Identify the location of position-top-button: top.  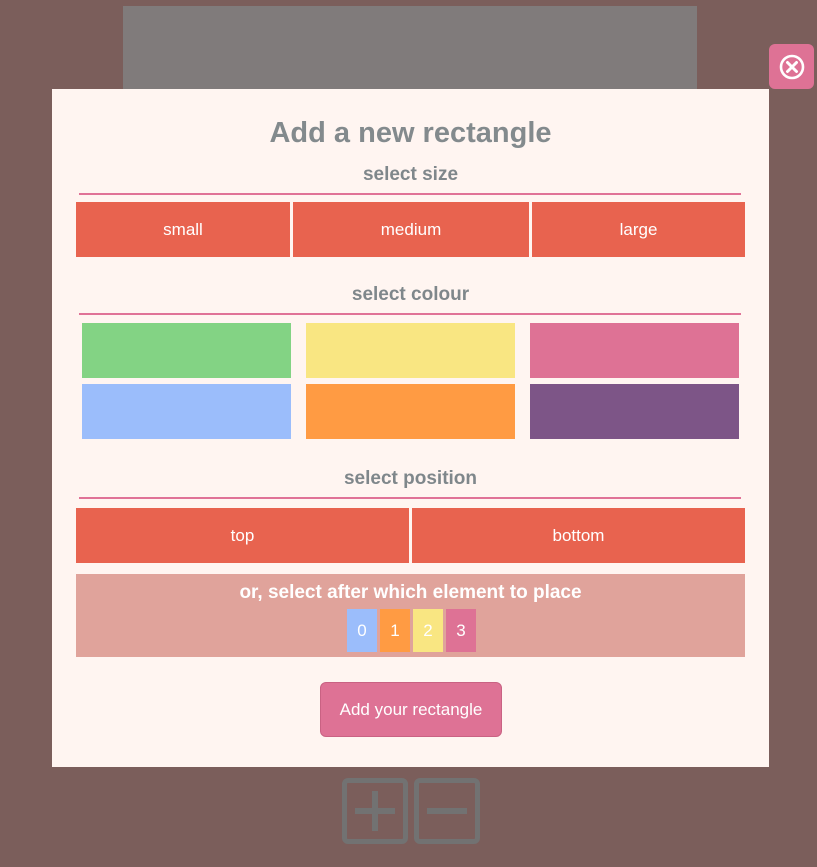
(242, 535).